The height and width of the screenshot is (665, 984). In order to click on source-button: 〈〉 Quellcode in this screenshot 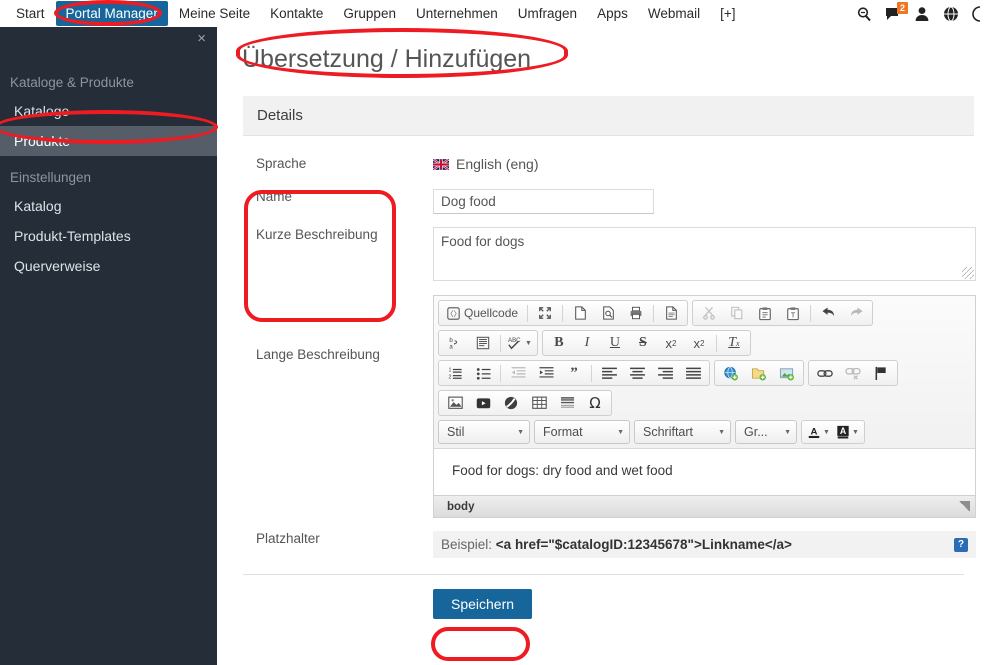, I will do `click(482, 313)`.